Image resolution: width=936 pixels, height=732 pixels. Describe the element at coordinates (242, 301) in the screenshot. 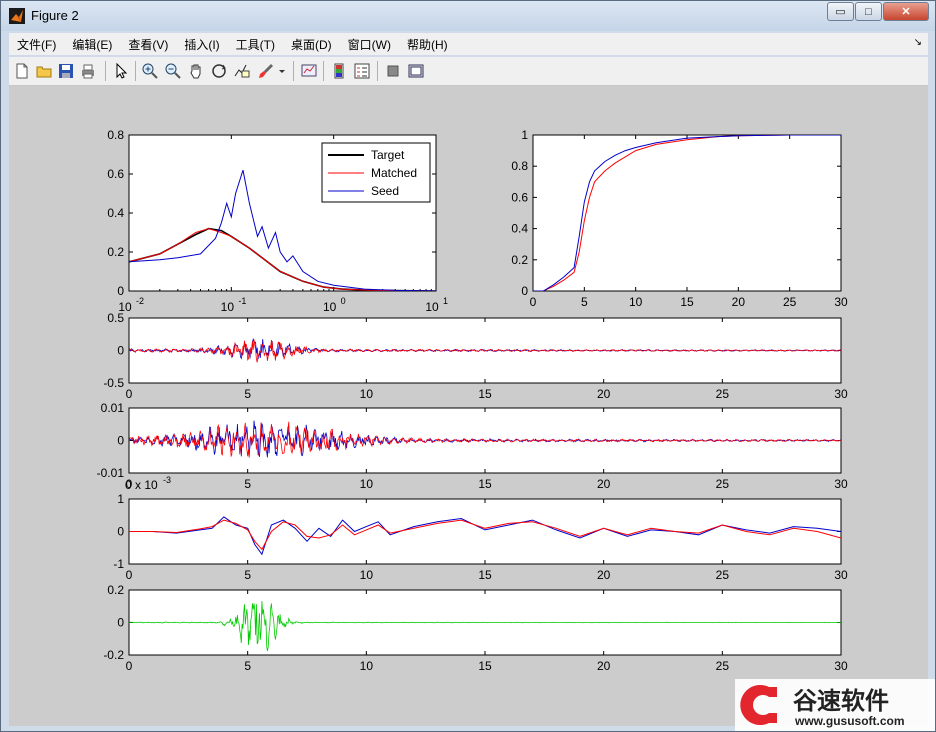

I see `x-tick-exponent: -1` at that location.